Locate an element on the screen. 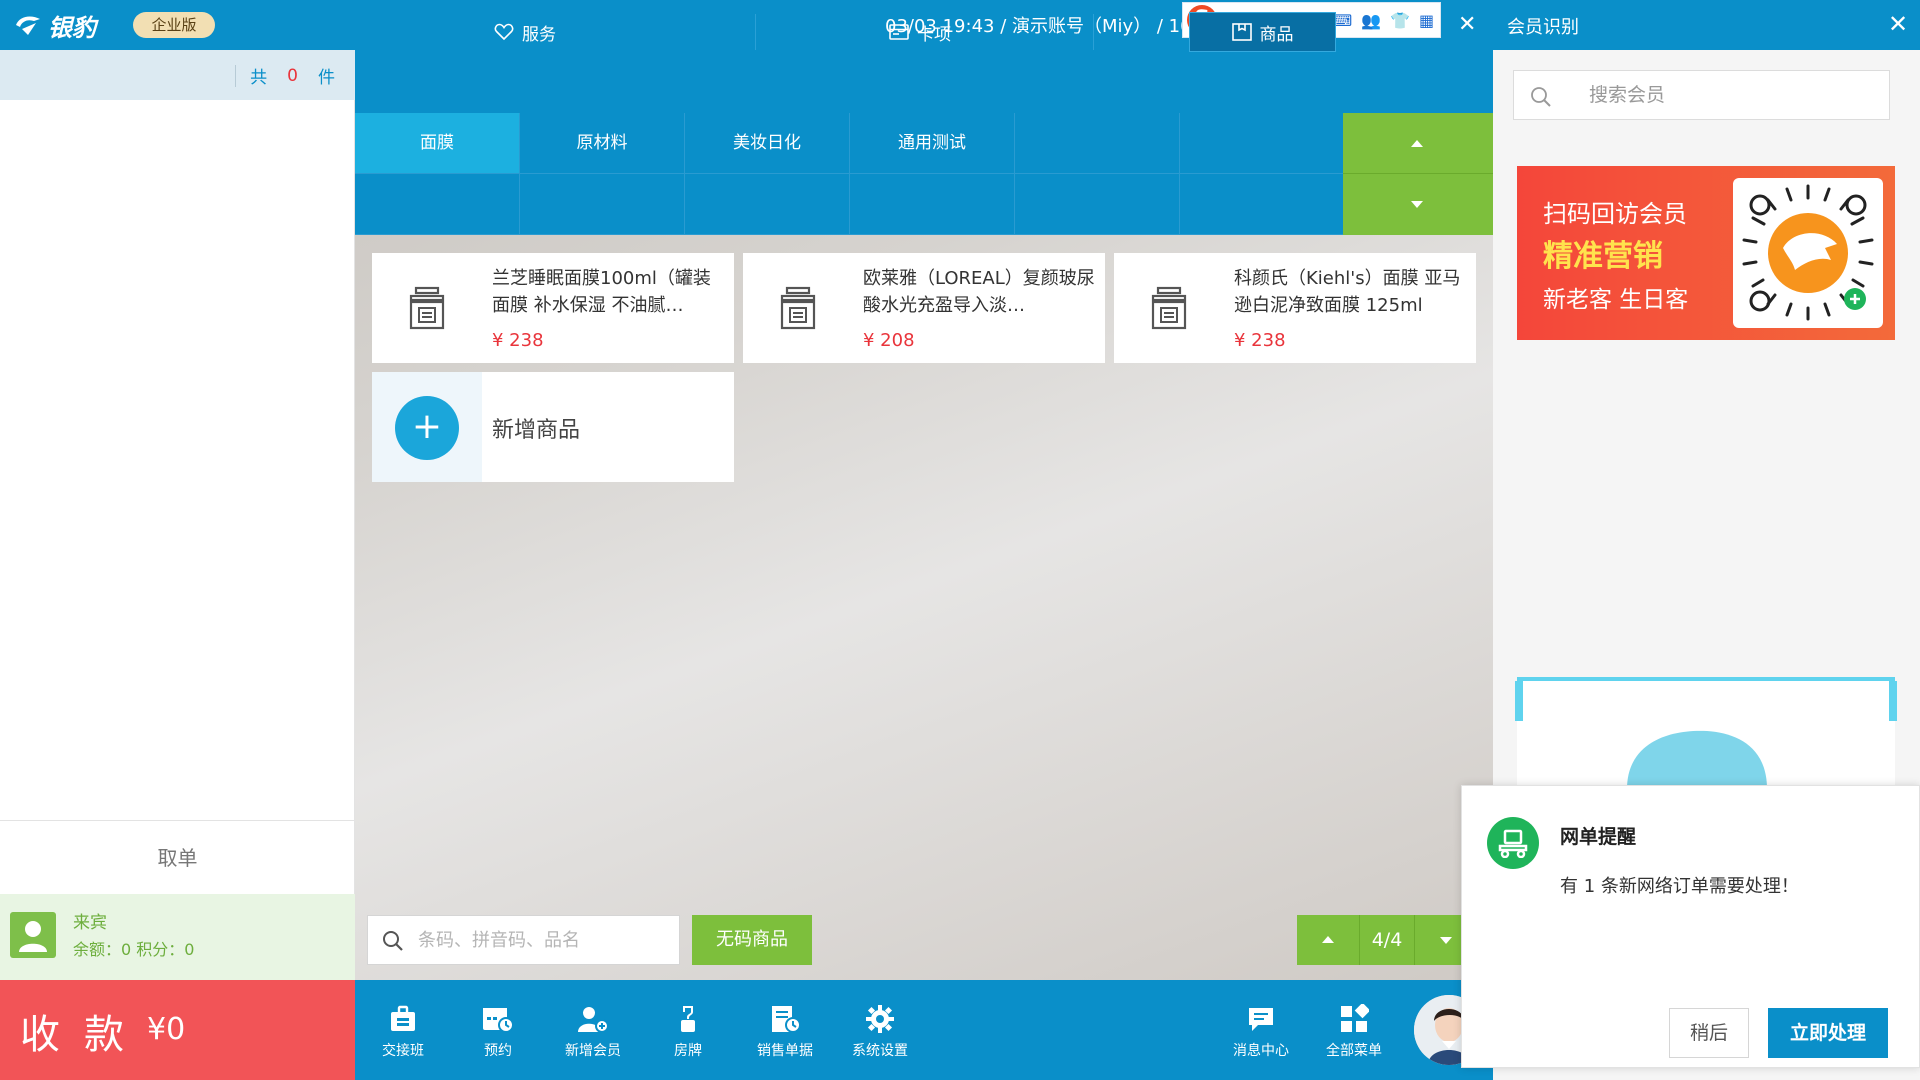 The image size is (1920, 1080). member-balance: 余额：0 积分：0 is located at coordinates (134, 949).